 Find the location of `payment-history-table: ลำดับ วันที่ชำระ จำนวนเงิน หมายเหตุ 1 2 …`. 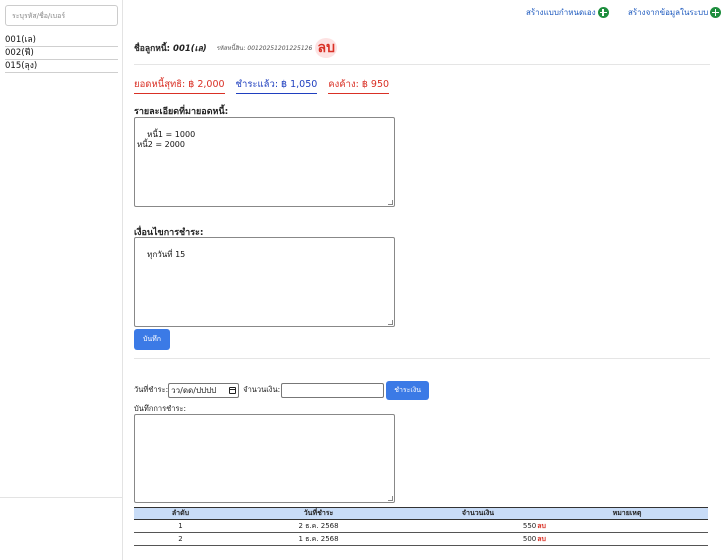

payment-history-table: ลำดับ วันที่ชำระ จำนวนเงิน หมายเหตุ 1 2 … is located at coordinates (421, 526).